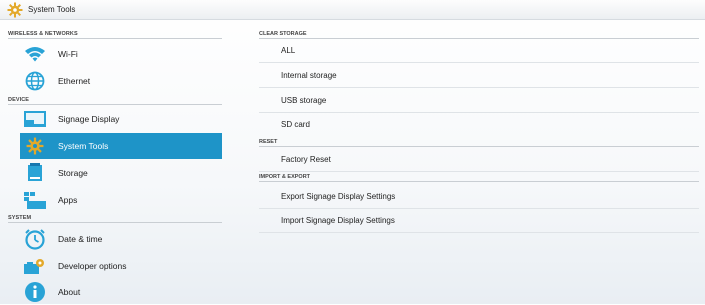 This screenshot has width=705, height=305. I want to click on section-header-clear-storage: CLEAR STORAGE, so click(283, 34).